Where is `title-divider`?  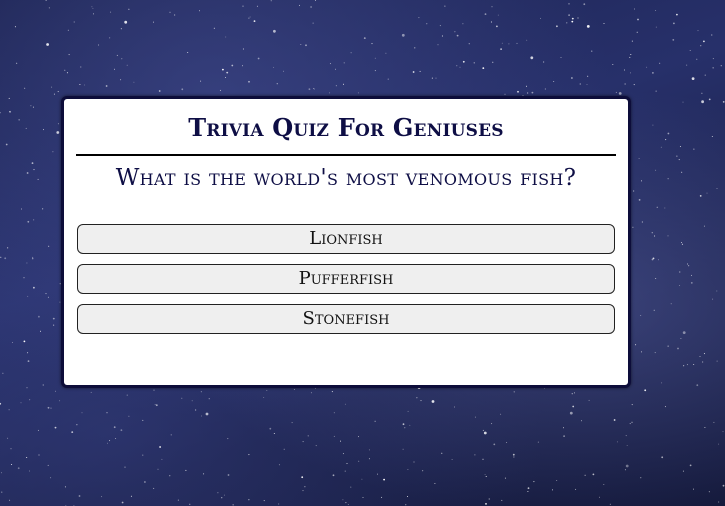
title-divider is located at coordinates (346, 155).